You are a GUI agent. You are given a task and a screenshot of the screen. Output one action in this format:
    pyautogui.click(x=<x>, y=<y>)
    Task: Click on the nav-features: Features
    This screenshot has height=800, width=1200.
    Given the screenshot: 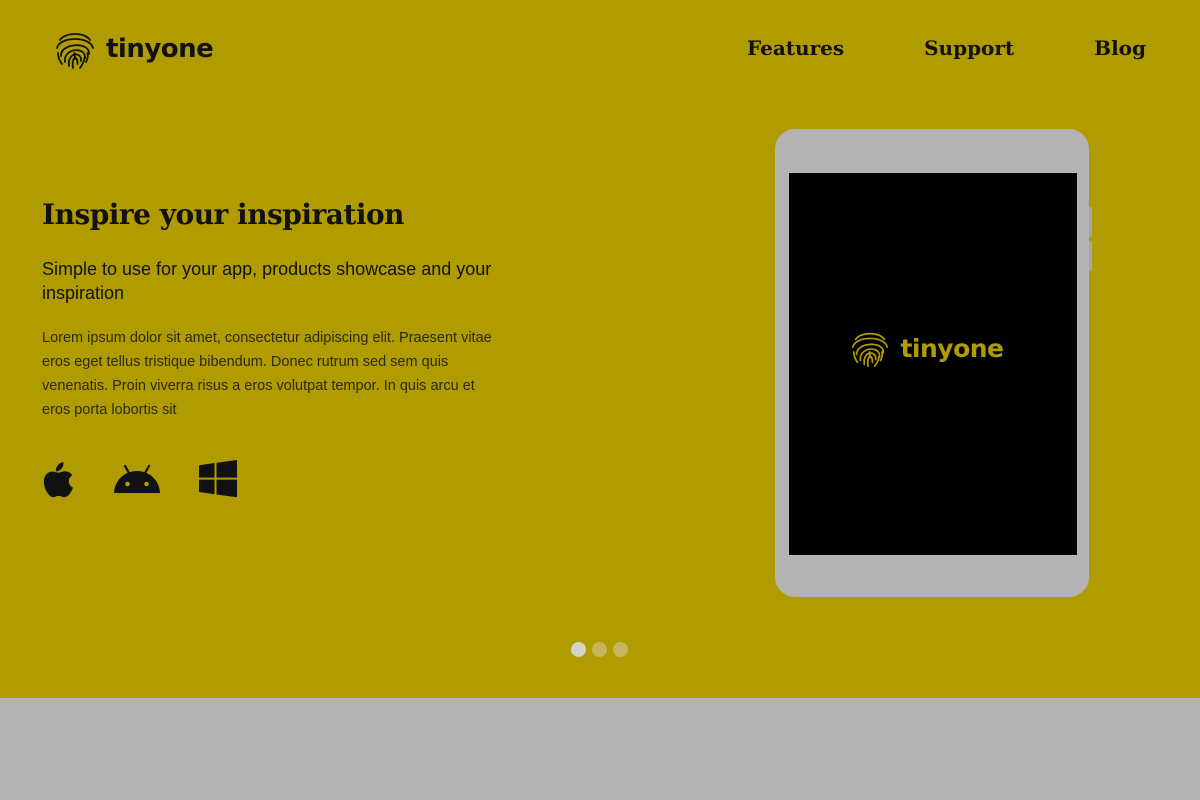 What is the action you would take?
    pyautogui.click(x=795, y=48)
    